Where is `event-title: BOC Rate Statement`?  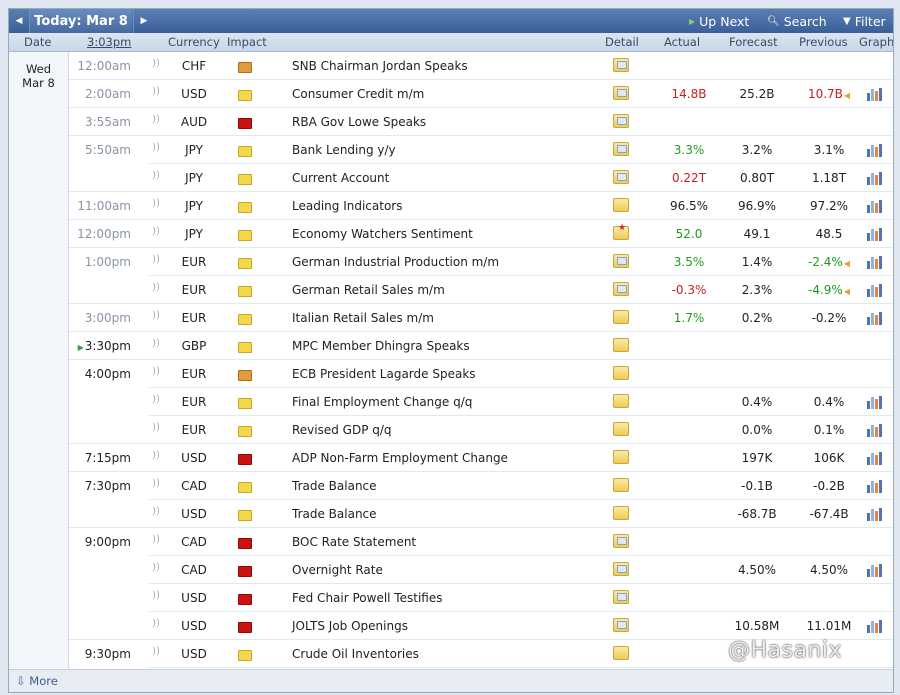
event-title: BOC Rate Statement is located at coordinates (442, 542).